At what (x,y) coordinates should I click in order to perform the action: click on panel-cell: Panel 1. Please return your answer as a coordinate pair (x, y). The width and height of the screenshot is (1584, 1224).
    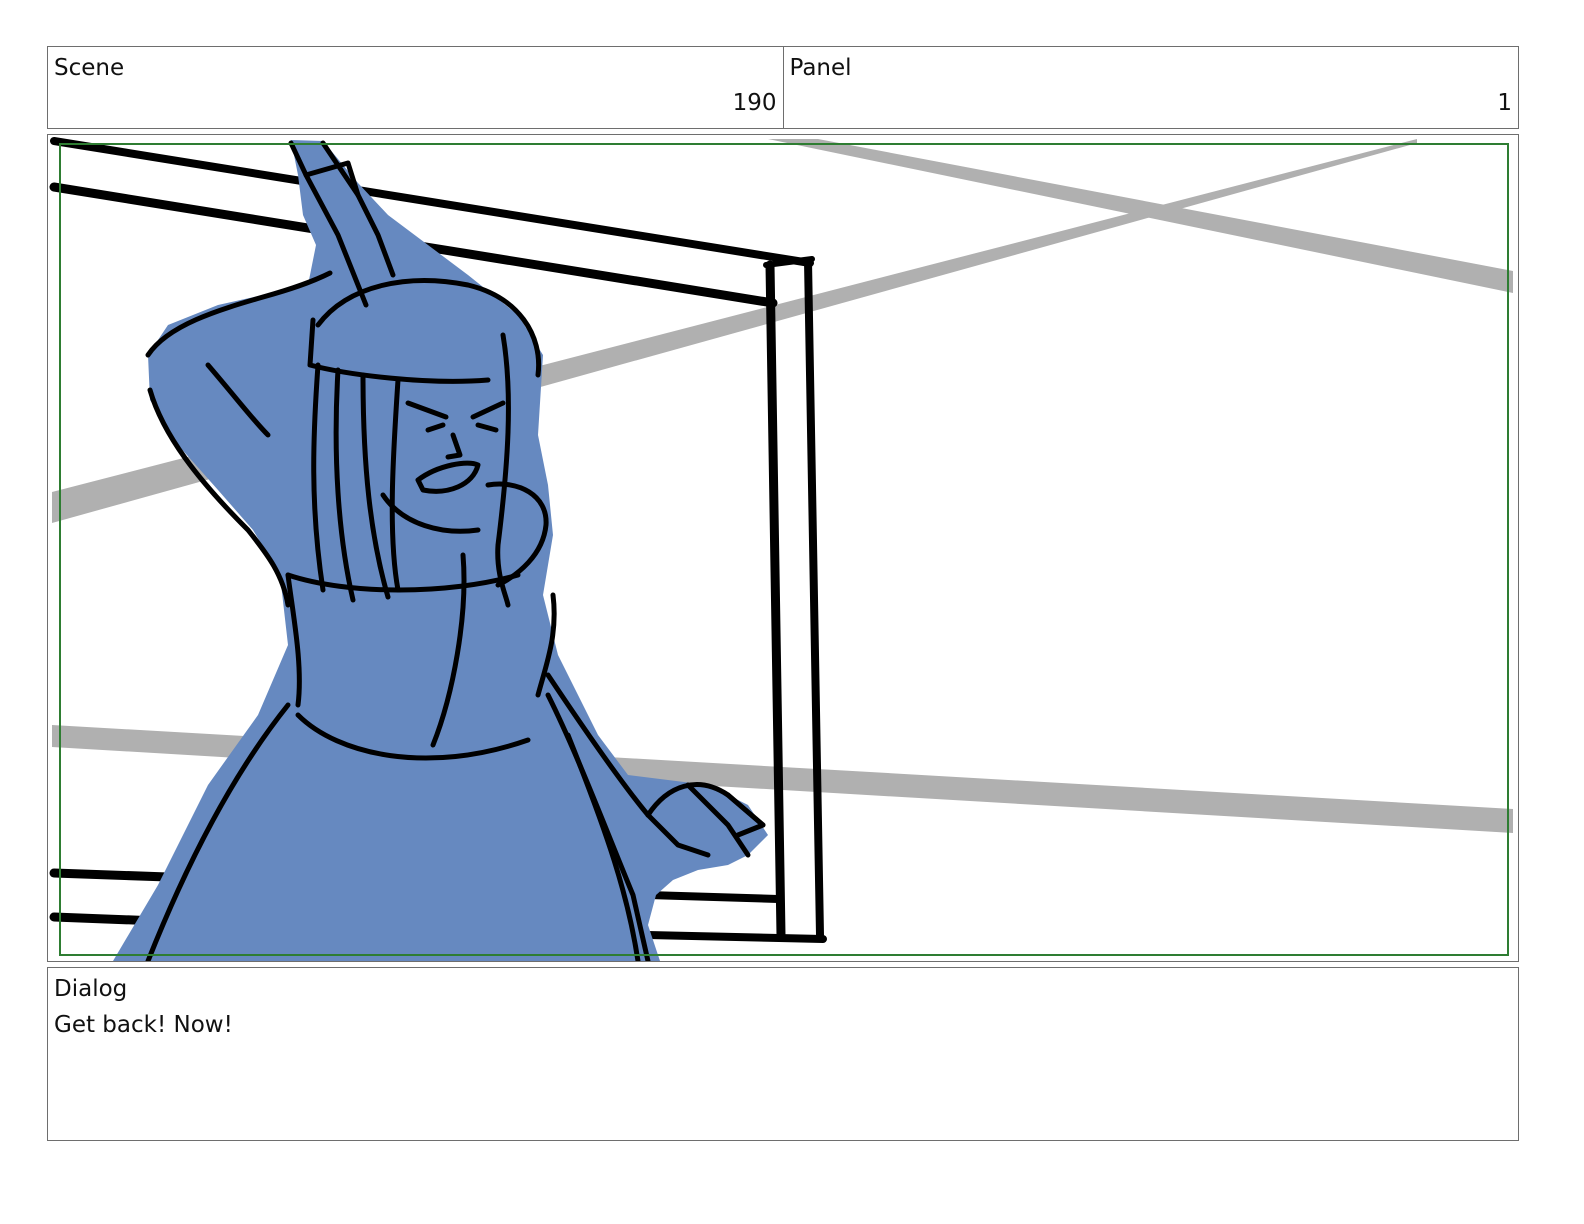
    Looking at the image, I should click on (1150, 87).